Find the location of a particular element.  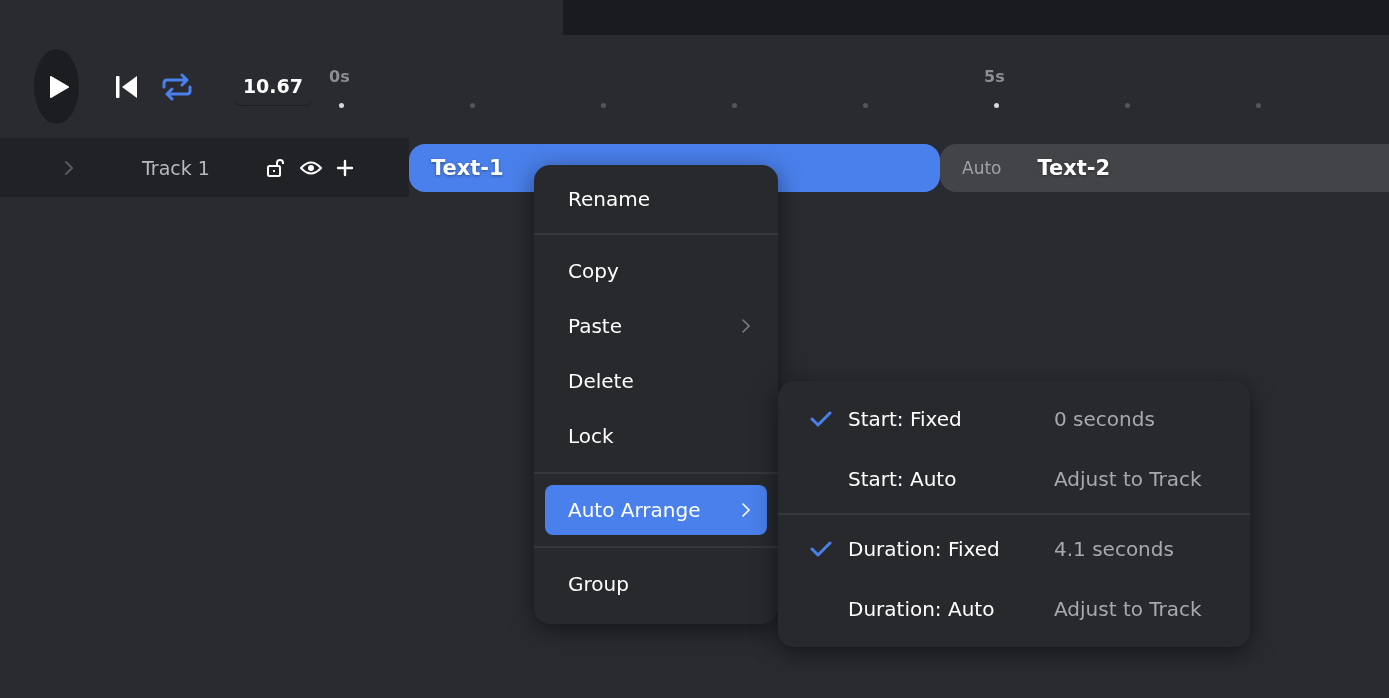

padlock-icon is located at coordinates (276, 167).